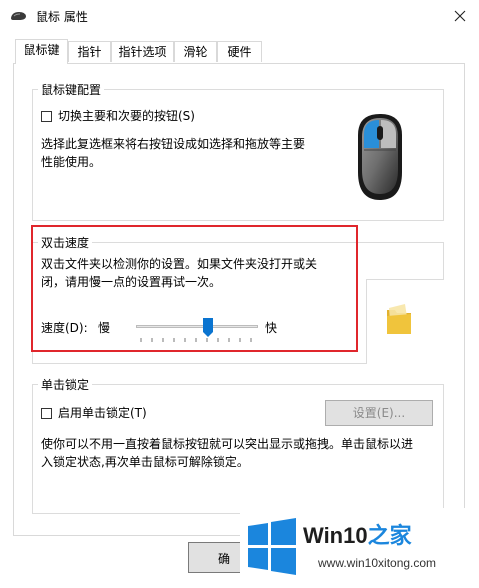 The height and width of the screenshot is (588, 479). I want to click on watermark: Win10之家 www.win10xitong.com, so click(359, 548).